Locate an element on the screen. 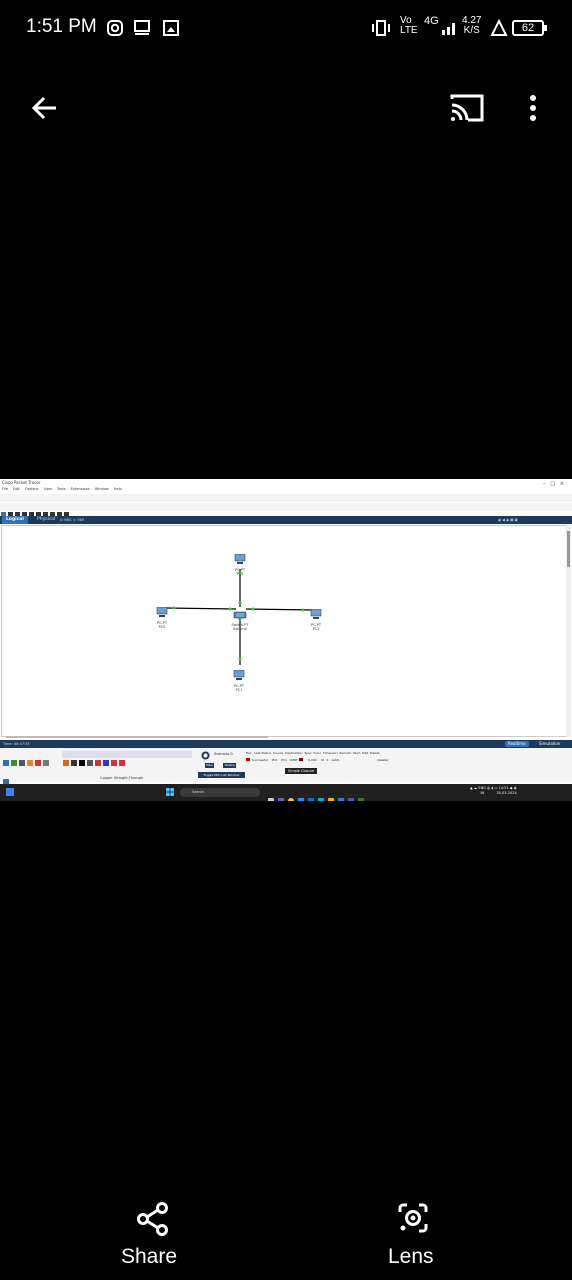 The image size is (572, 1280). visual-studio-icon is located at coordinates (351, 799).